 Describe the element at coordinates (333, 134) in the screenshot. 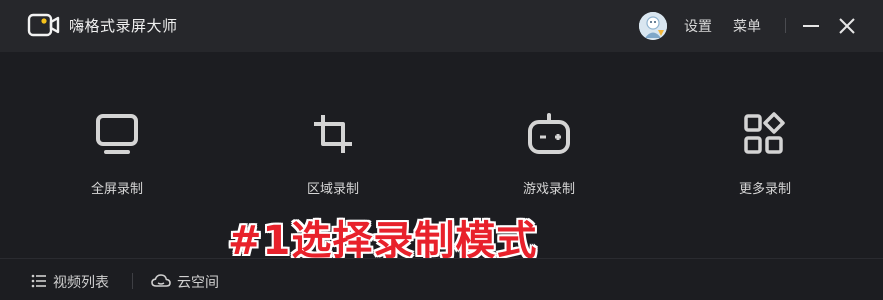

I see `crop-icon` at that location.